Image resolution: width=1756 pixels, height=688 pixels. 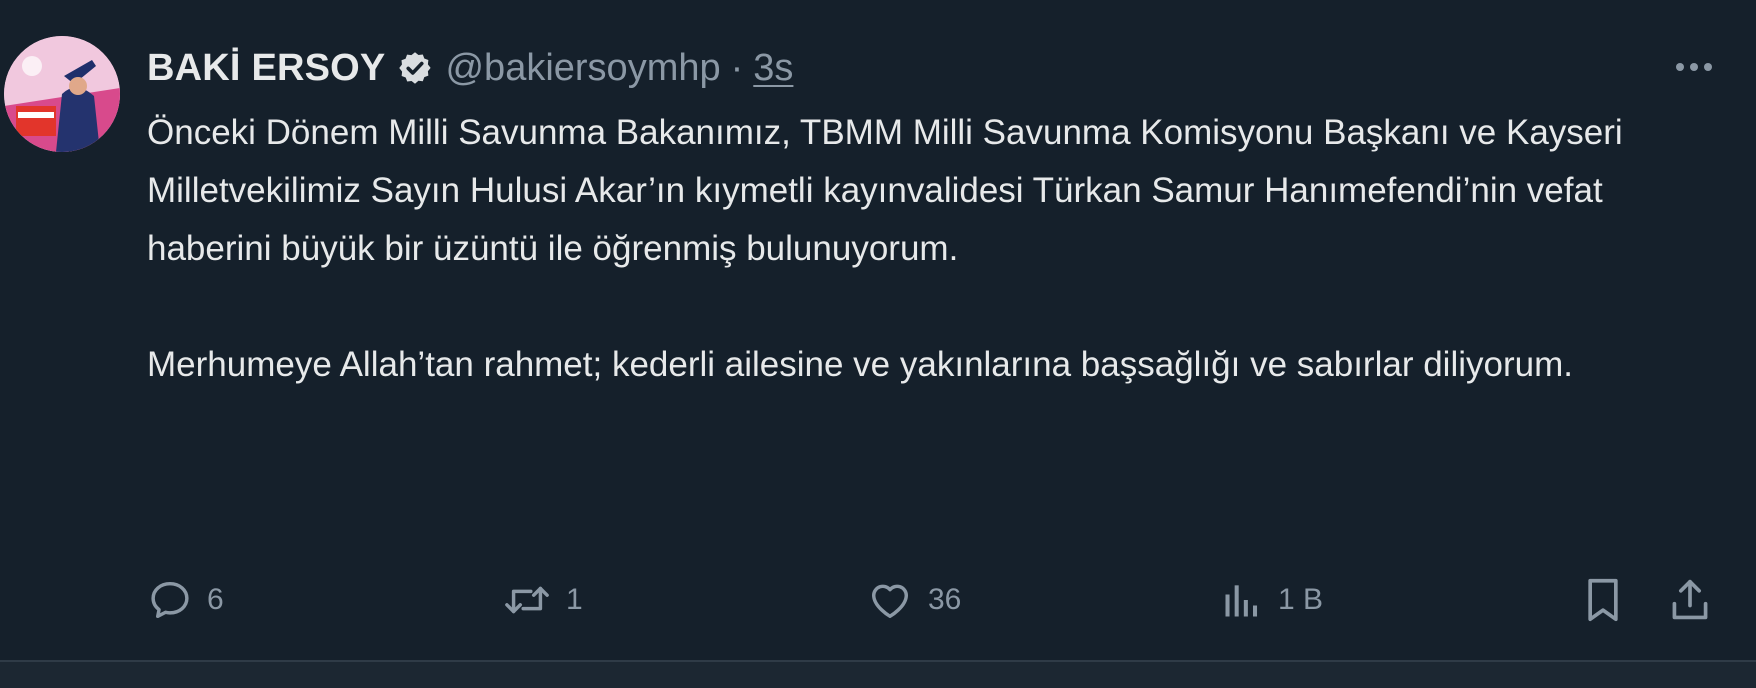 I want to click on avatar, so click(x=62, y=94).